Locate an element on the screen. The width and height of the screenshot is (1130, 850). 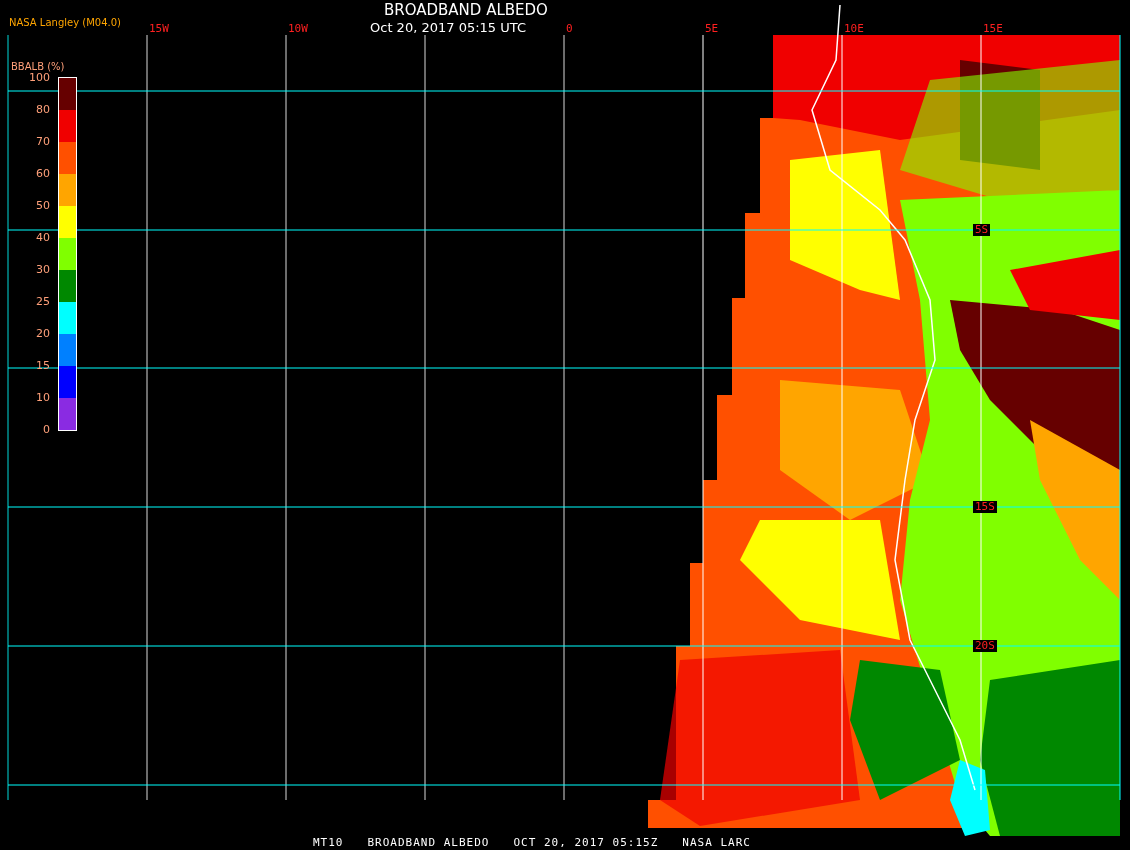
source-label: NASA Langley (M04.0) is located at coordinates (65, 23).